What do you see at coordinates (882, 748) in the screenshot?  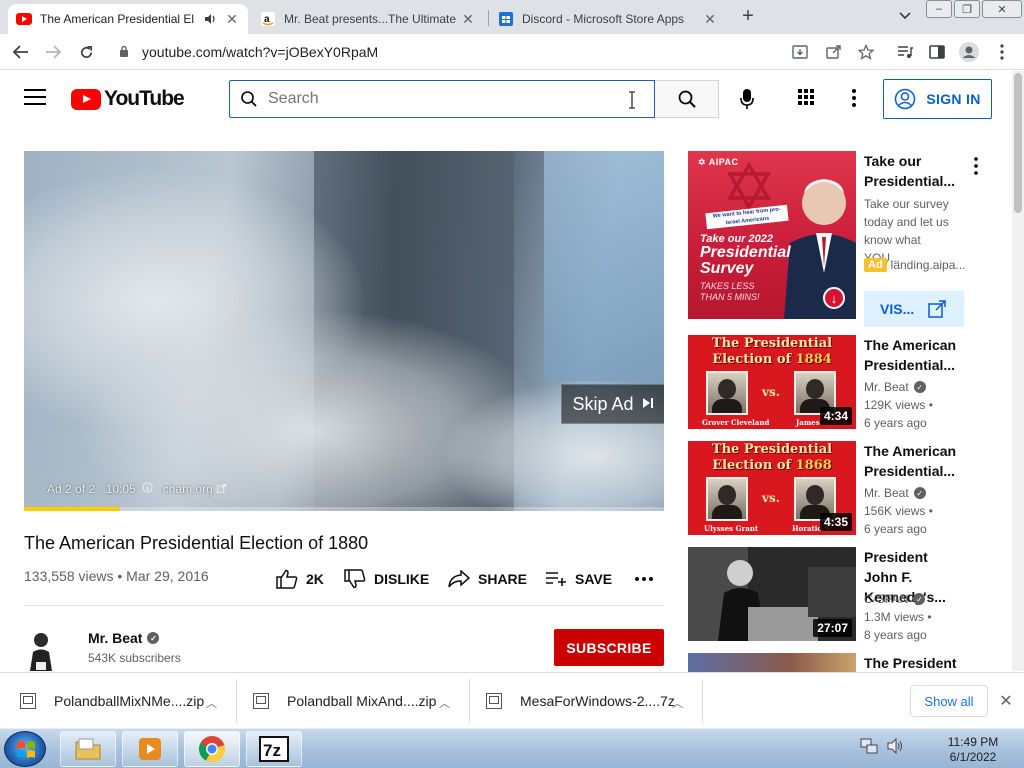 I see `system-tray` at bounding box center [882, 748].